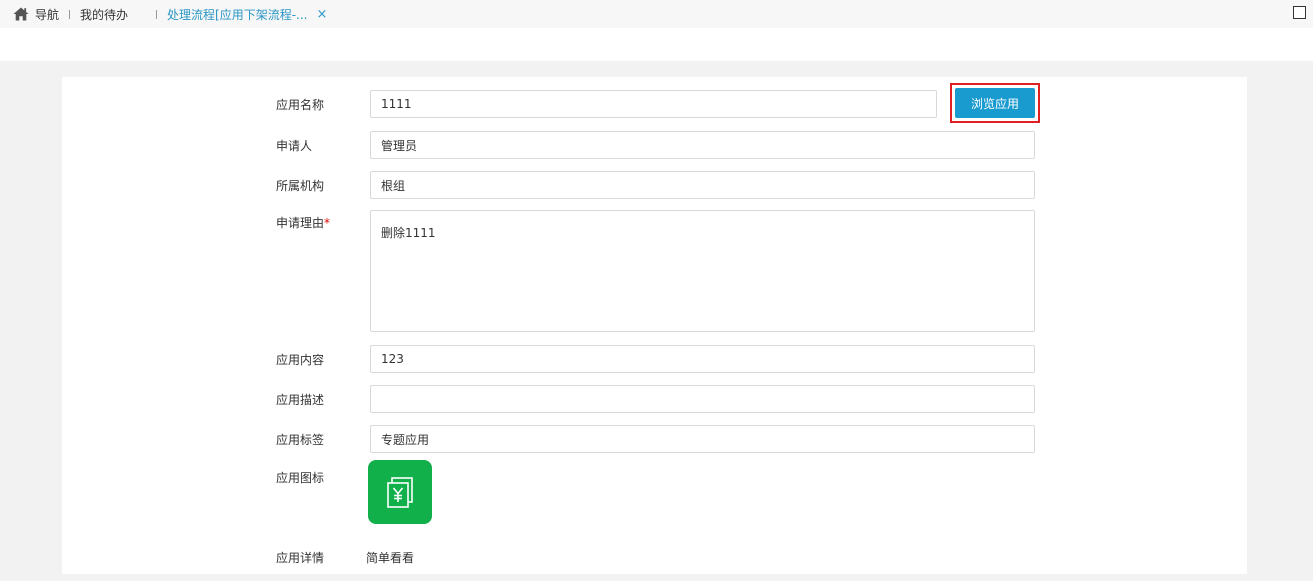  I want to click on tab-process-flow: 处理流程[应用下架流程-... ×, so click(247, 14).